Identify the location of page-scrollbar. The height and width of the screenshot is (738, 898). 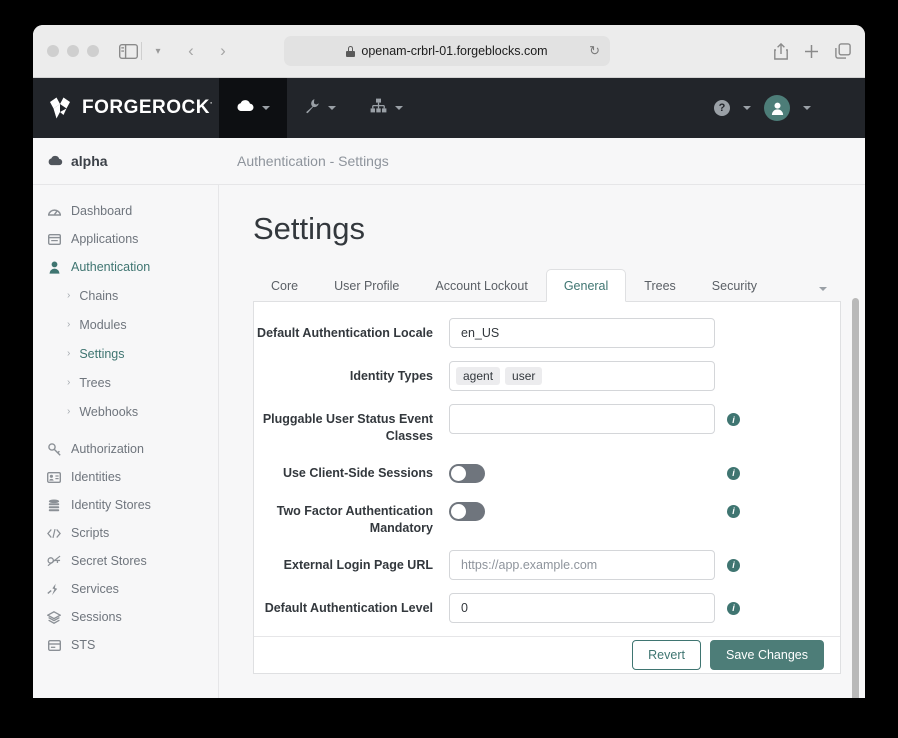
(855, 498).